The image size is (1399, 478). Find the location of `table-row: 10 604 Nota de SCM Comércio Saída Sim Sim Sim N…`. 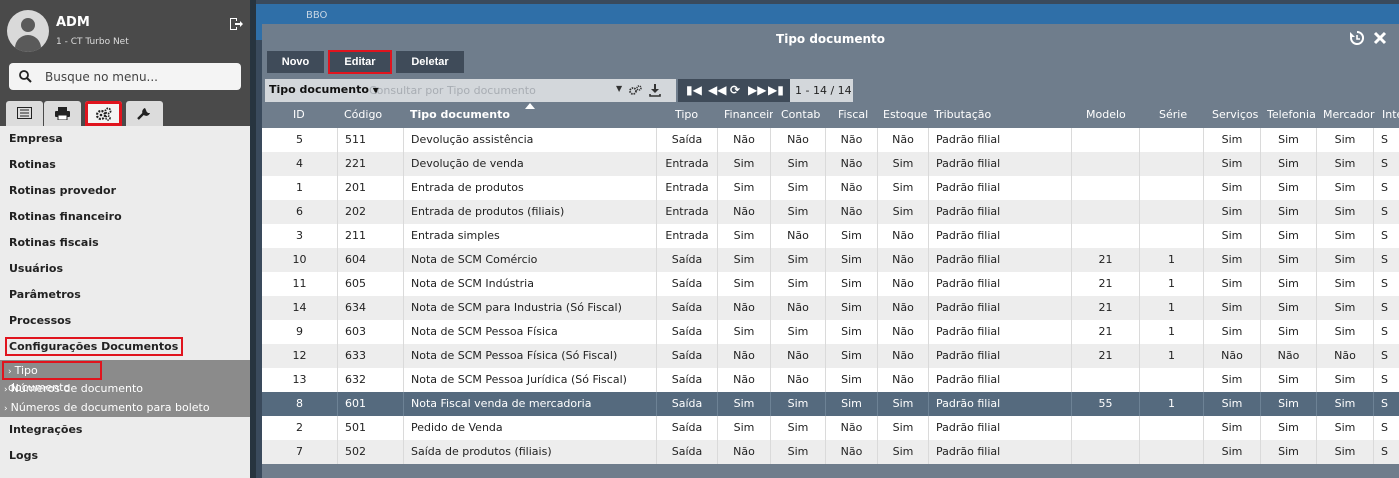

table-row: 10 604 Nota de SCM Comércio Saída Sim Sim Sim N… is located at coordinates (830, 260).